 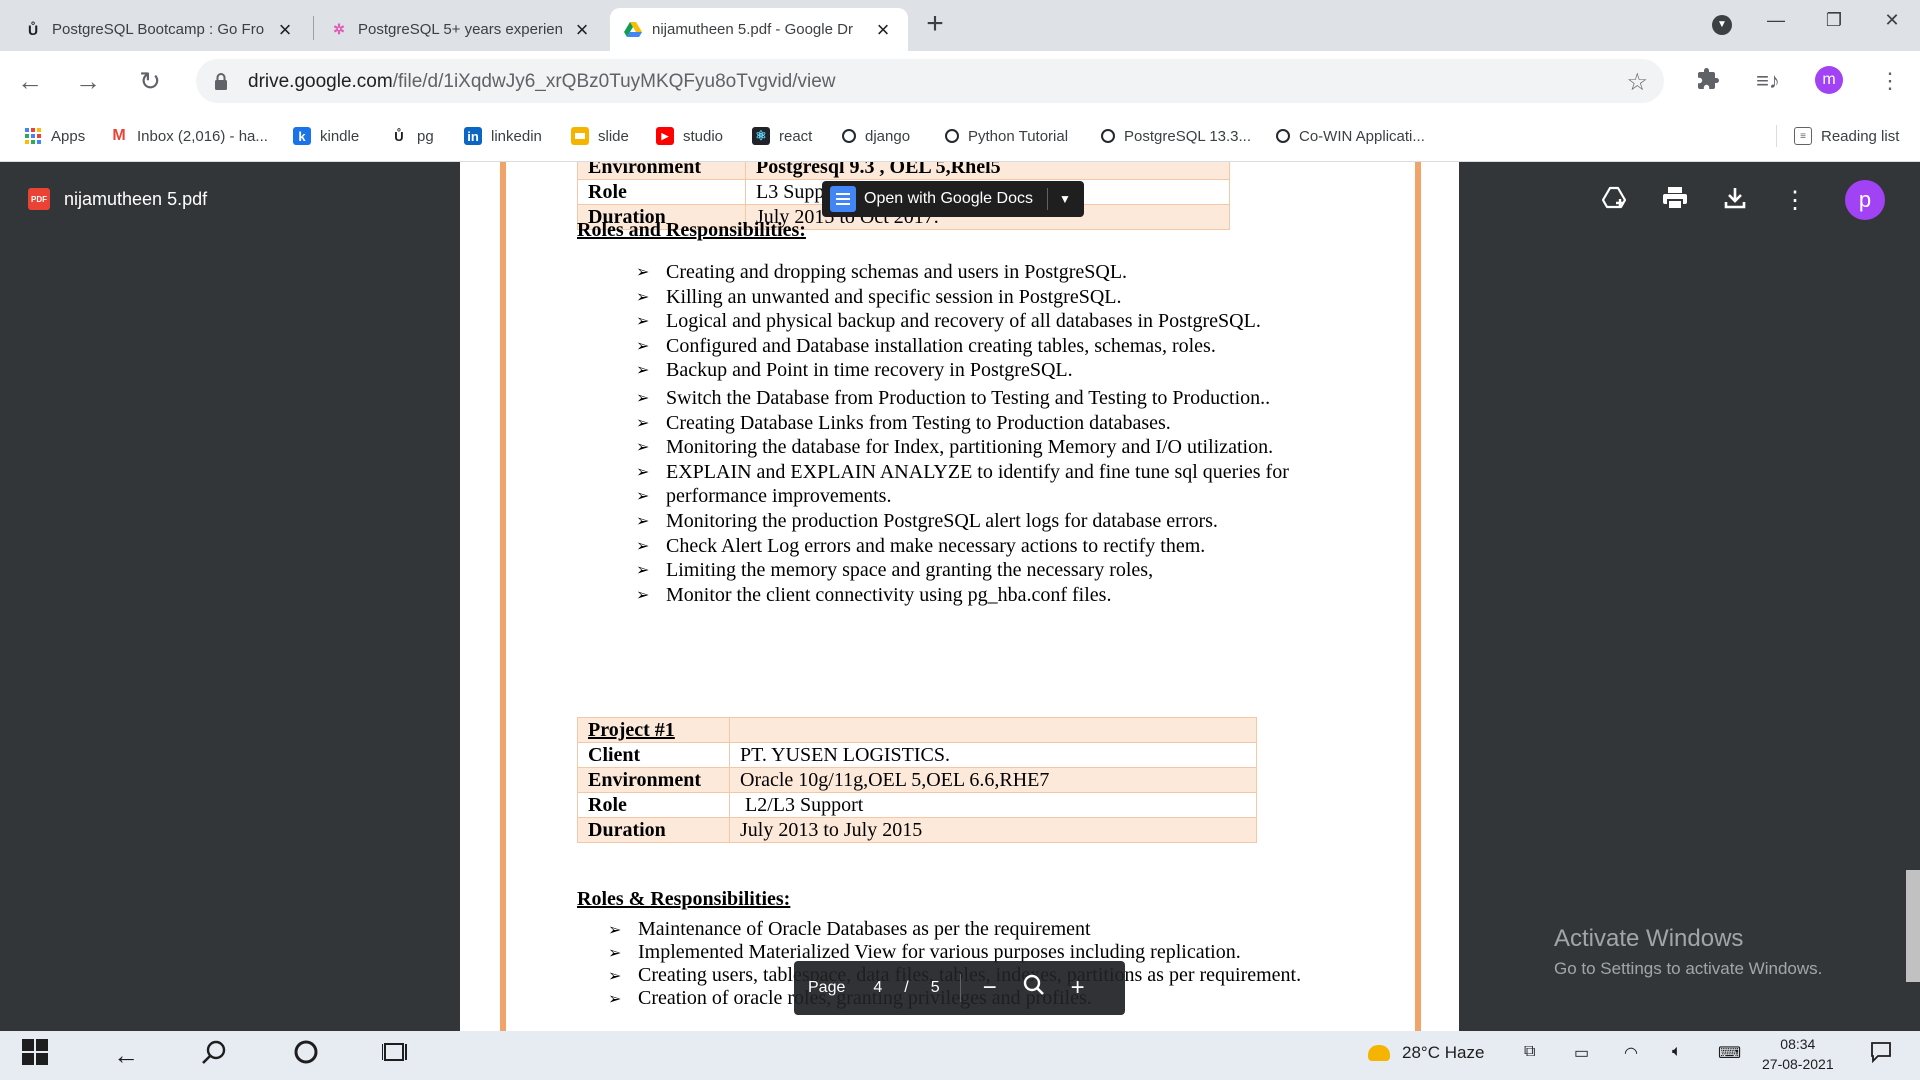 What do you see at coordinates (396, 1055) in the screenshot?
I see `task-view-icon` at bounding box center [396, 1055].